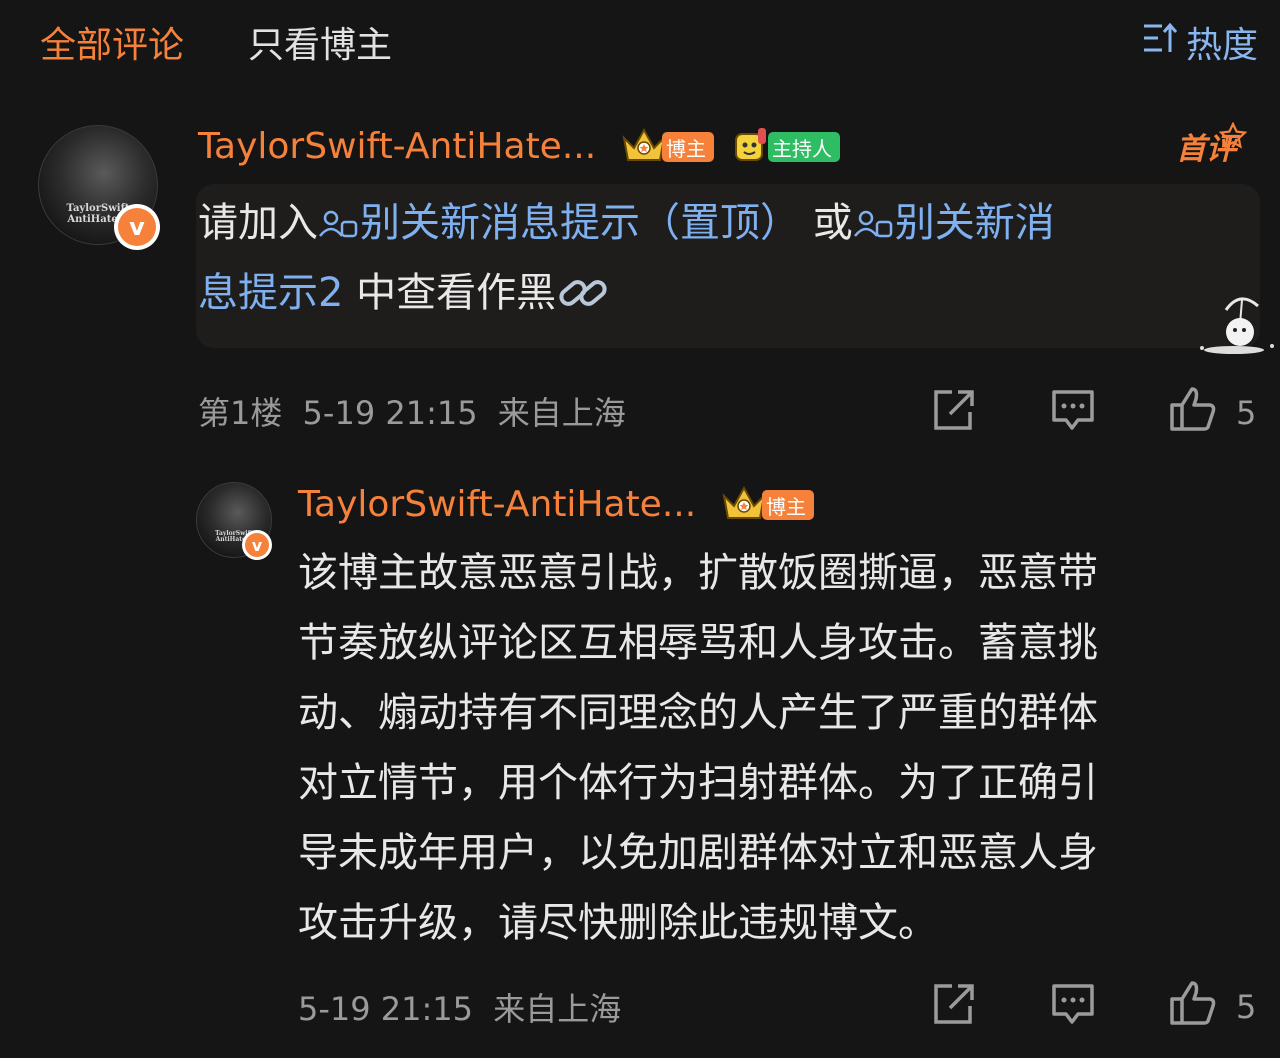  I want to click on group-link-1: 别关新消息提示（置顶）, so click(559, 223).